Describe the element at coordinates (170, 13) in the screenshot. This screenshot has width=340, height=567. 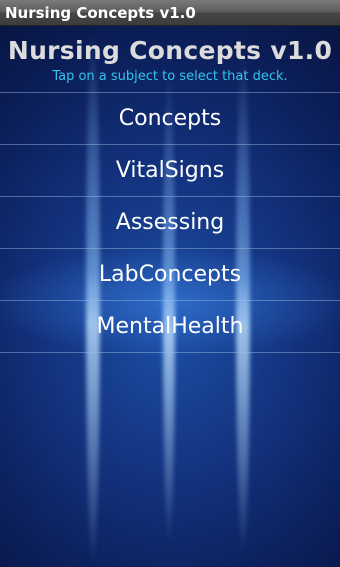
I see `window-title-bar: Nursing Concepts v1.0` at that location.